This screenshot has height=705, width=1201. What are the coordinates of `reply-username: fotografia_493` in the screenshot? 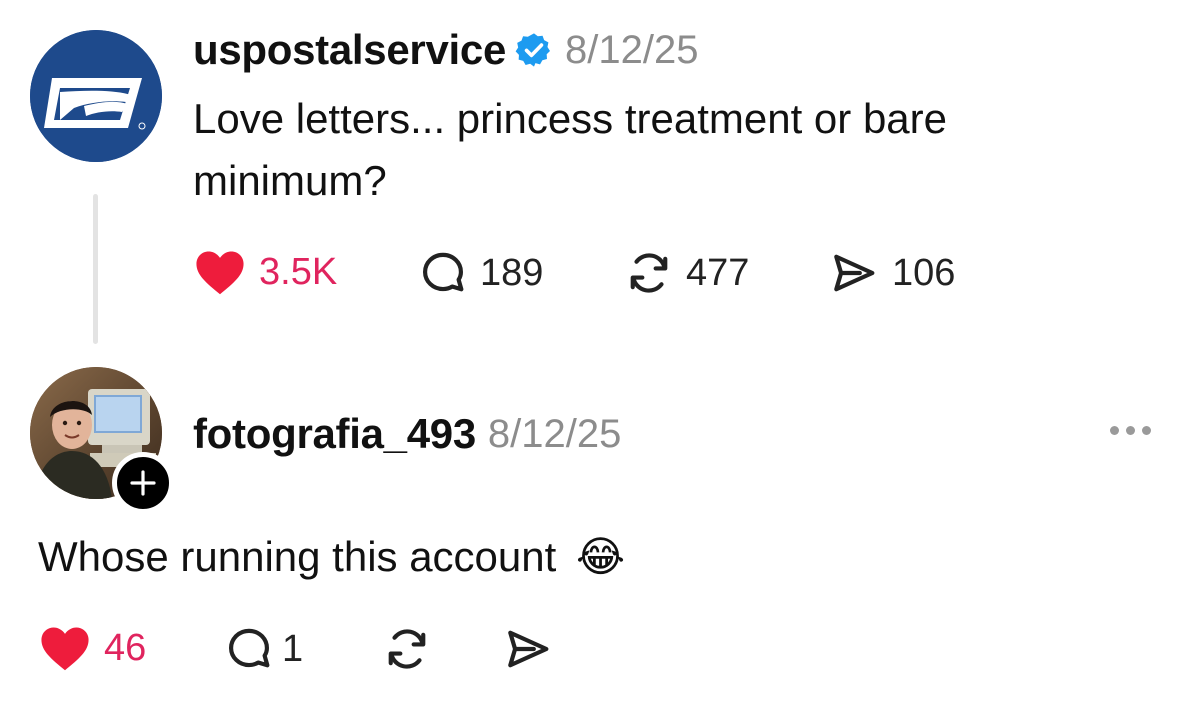 It's located at (334, 434).